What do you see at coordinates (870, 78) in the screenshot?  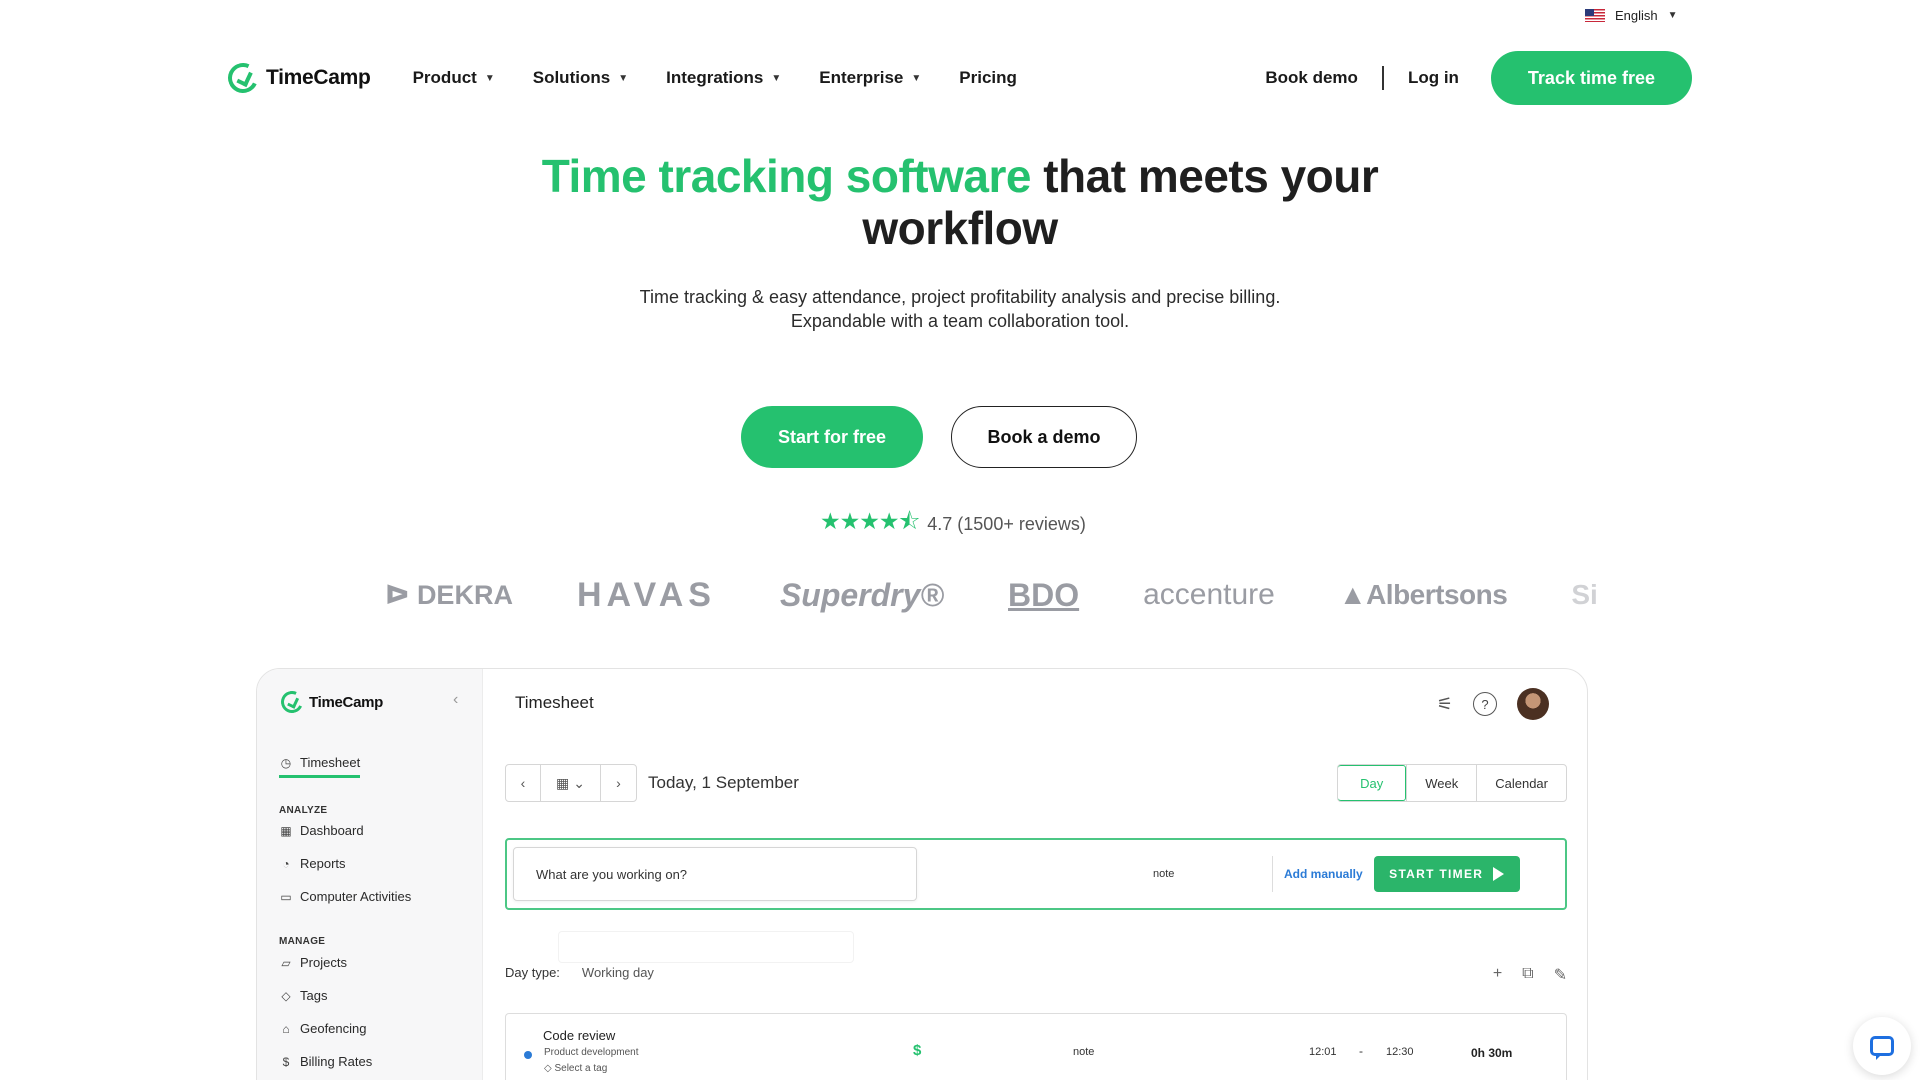 I see `menu-enterprise: Enterprise ▼` at bounding box center [870, 78].